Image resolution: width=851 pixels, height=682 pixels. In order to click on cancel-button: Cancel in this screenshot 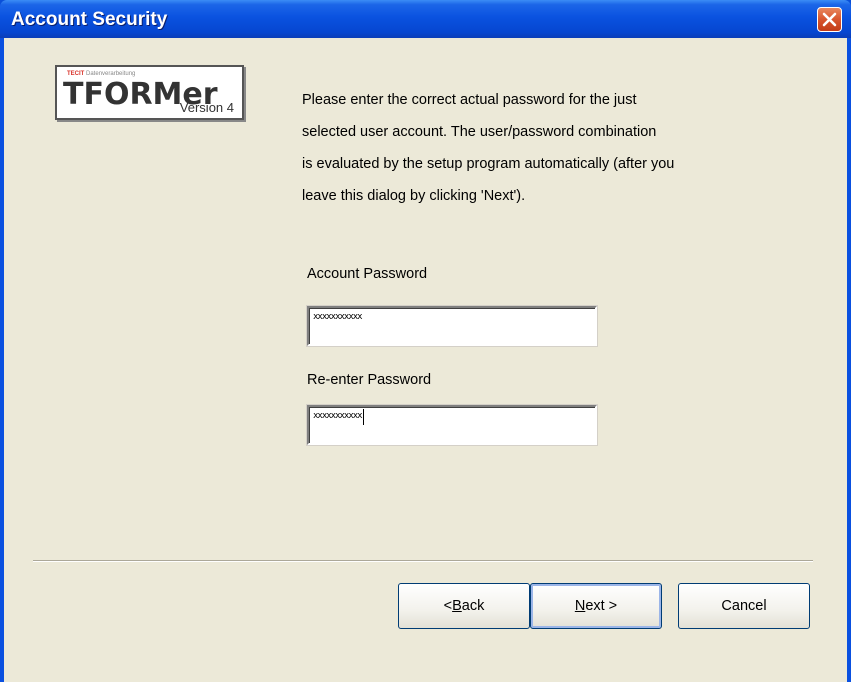, I will do `click(744, 606)`.